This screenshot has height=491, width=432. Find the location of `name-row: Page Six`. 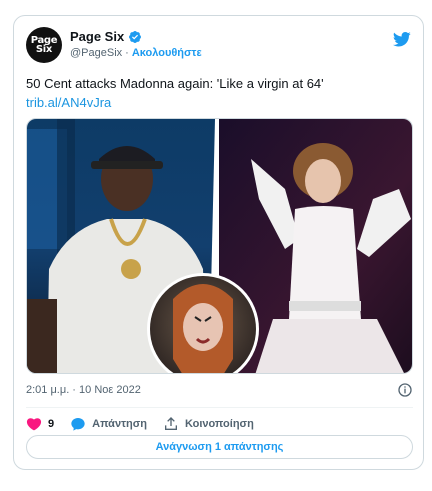

name-row: Page Six is located at coordinates (106, 36).